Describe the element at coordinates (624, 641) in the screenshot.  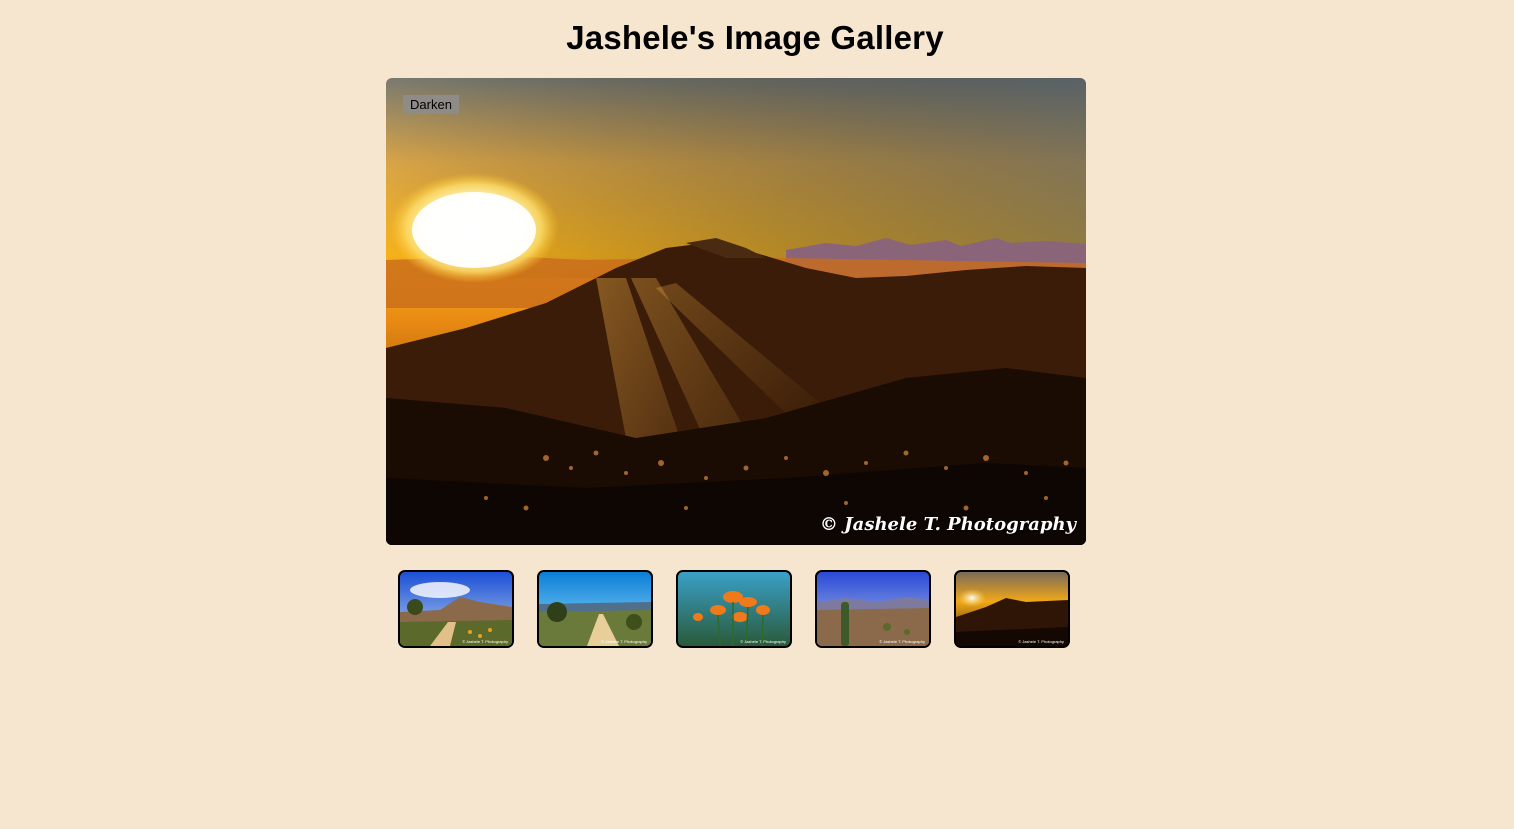
I see `thumbnail-2-watermark: © Jashele T. Photography` at that location.